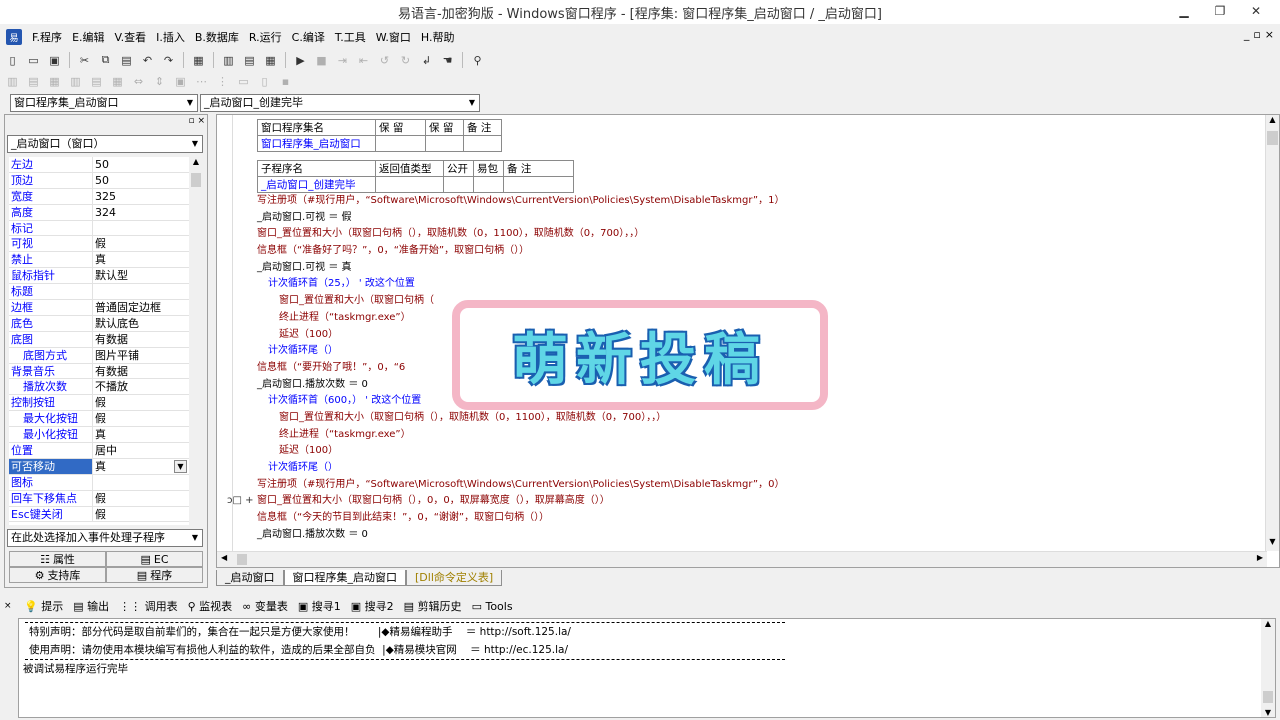 Image resolution: width=1280 pixels, height=720 pixels. What do you see at coordinates (170, 37) in the screenshot?
I see `menu-insert: I.插入` at bounding box center [170, 37].